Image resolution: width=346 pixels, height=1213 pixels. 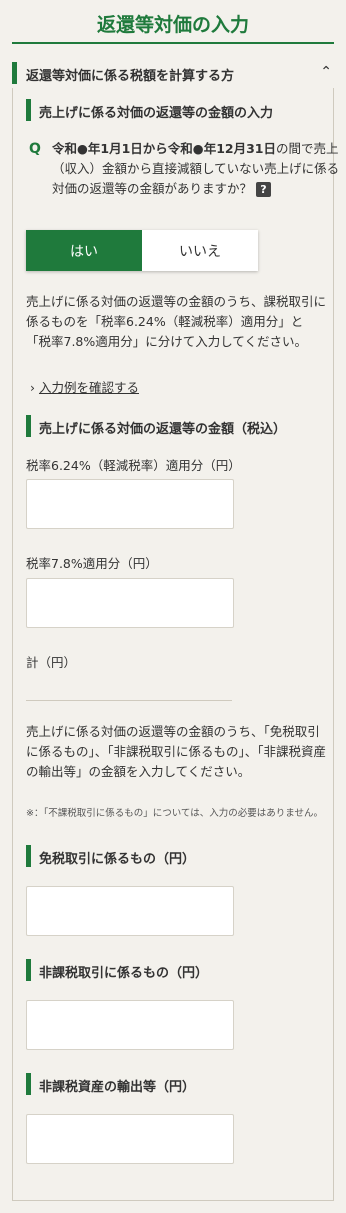 I want to click on example-link: › 入力例を確認する, so click(x=84, y=386).